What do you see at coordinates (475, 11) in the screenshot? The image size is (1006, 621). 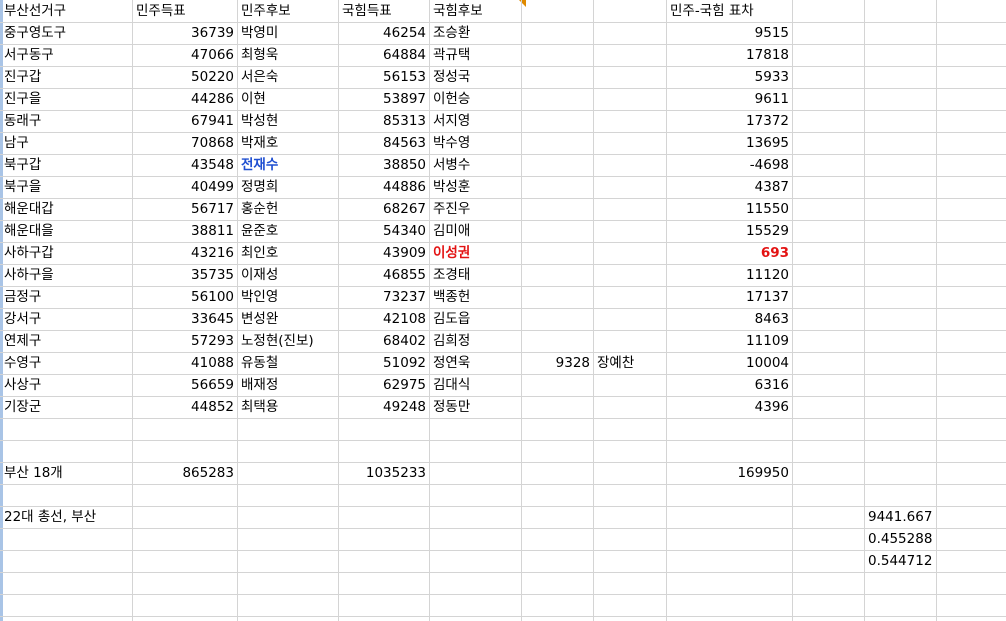 I see `header-cell-ppp-candidate: 국힘후보` at bounding box center [475, 11].